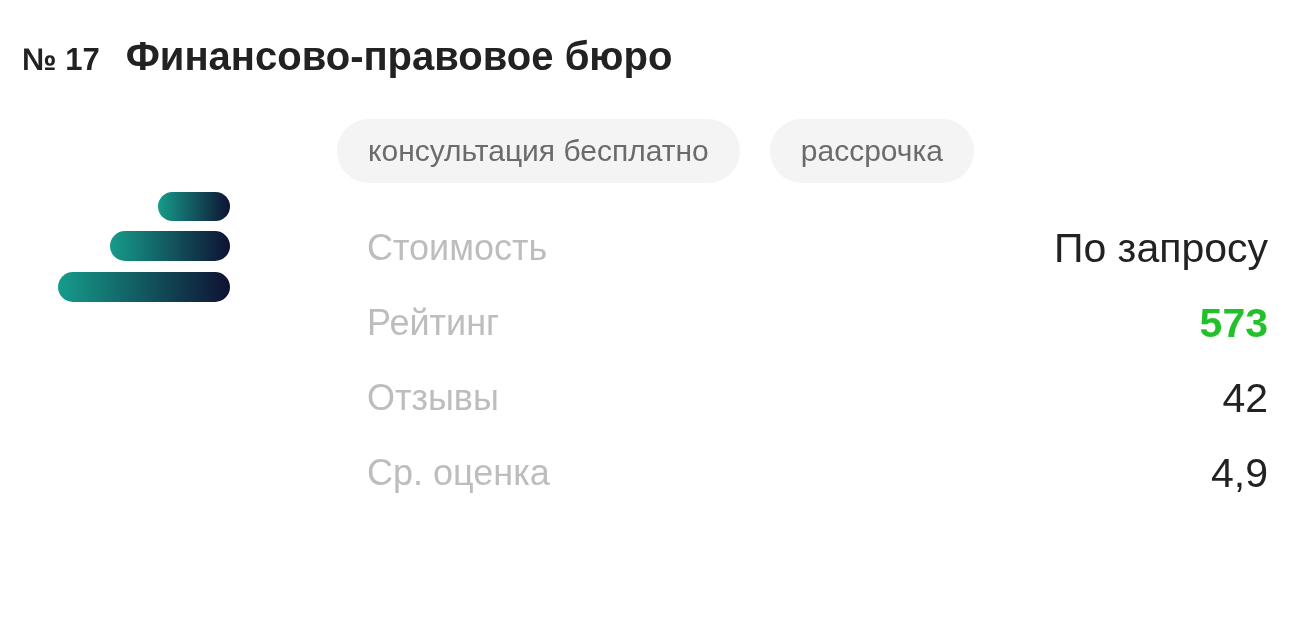 This screenshot has width=1290, height=634. Describe the element at coordinates (399, 56) in the screenshot. I see `company-title: Финансово-правовое бюро` at that location.